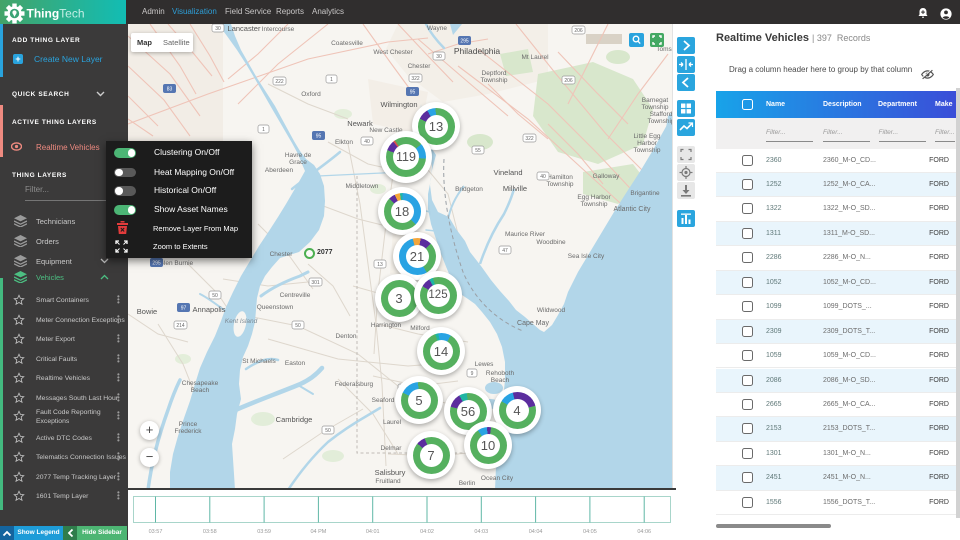 Image resolution: width=960 pixels, height=540 pixels. Describe the element at coordinates (393, 52) in the screenshot. I see `svg-text: West Chester` at that location.